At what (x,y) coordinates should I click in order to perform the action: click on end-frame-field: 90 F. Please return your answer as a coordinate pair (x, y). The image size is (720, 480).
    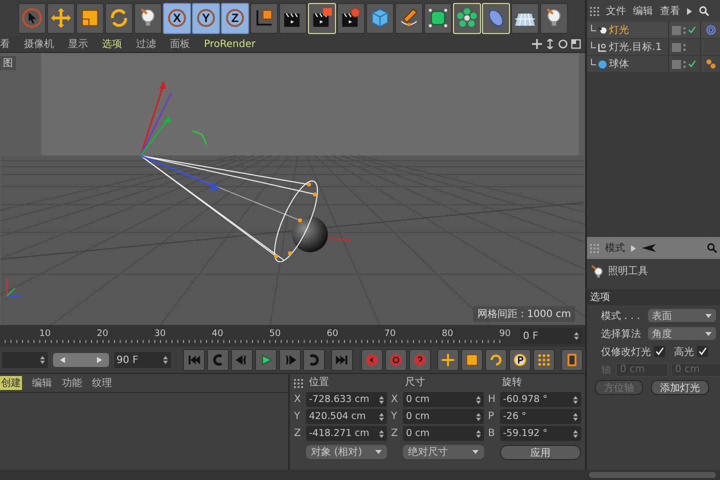
    Looking at the image, I should click on (142, 360).